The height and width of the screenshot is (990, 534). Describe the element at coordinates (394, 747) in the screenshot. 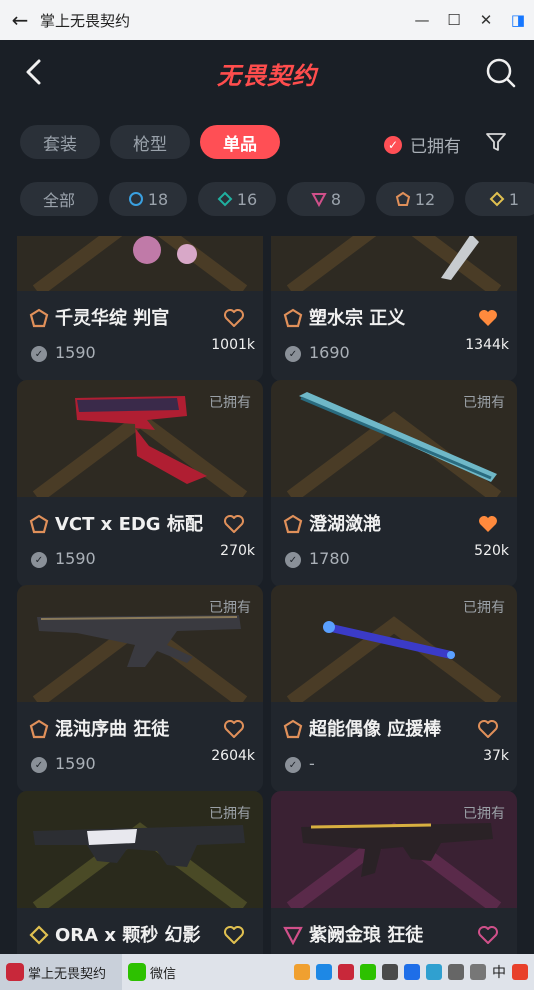

I see `item-info: 超能偶像 应援棒 ✓ - 37k` at that location.